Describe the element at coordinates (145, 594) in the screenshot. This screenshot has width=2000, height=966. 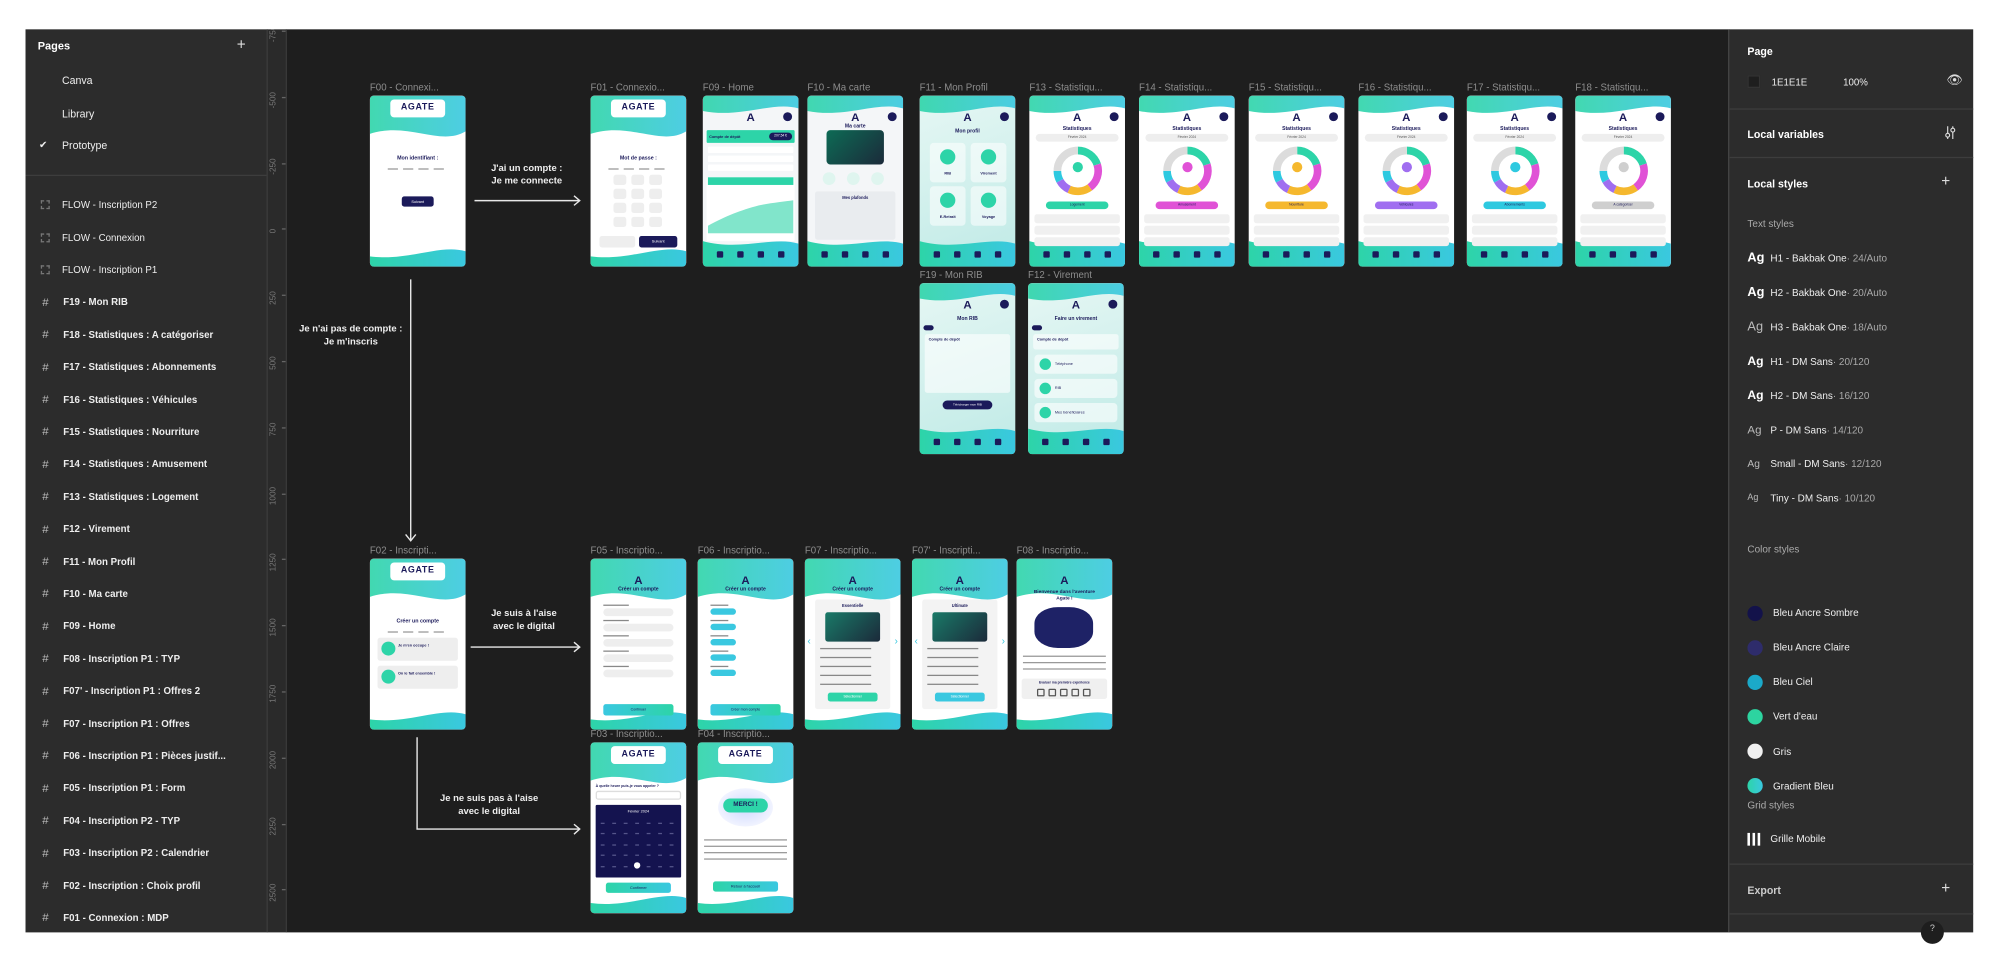
I see `layer-item: # F10 - Ma carte` at that location.